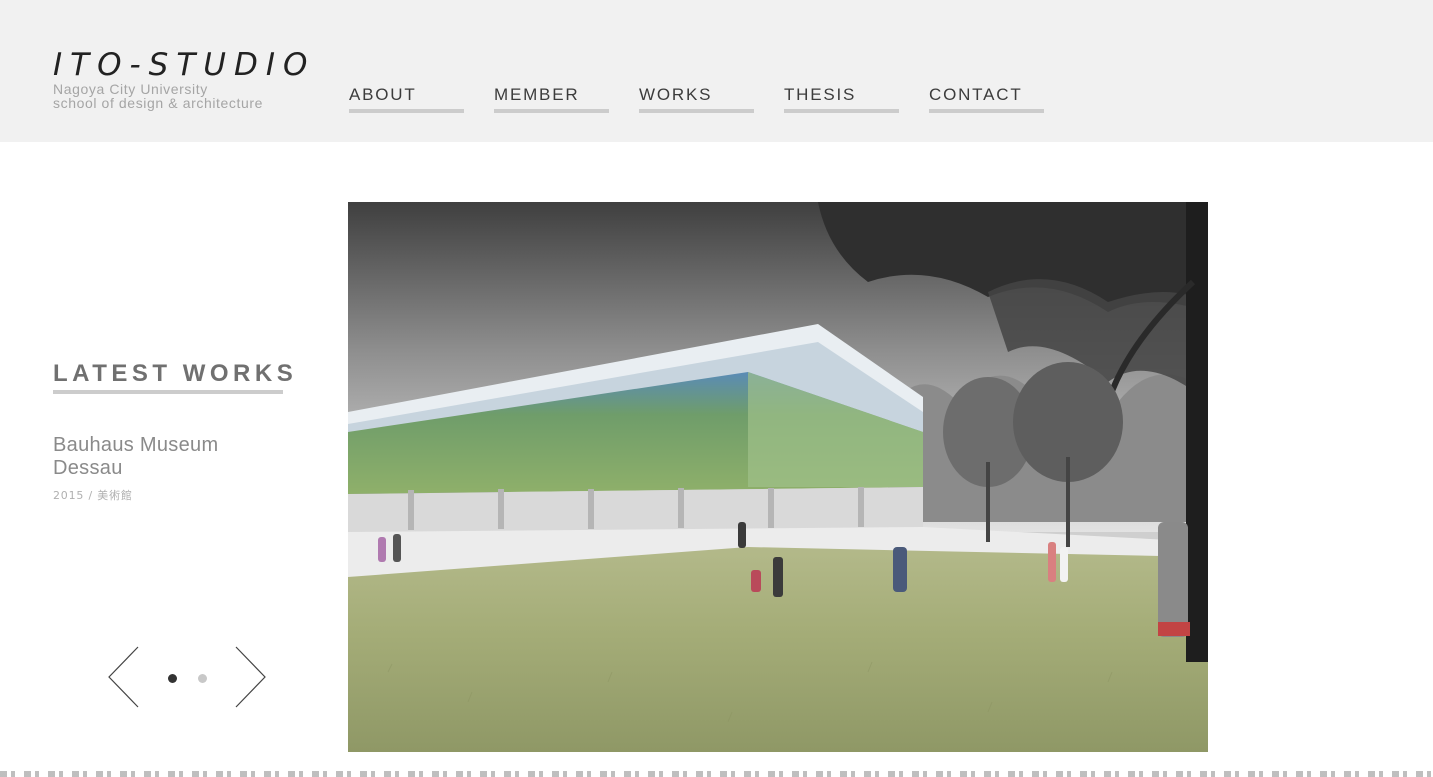 Image resolution: width=1433 pixels, height=777 pixels. I want to click on nav-item-about: ABOUT, so click(406, 99).